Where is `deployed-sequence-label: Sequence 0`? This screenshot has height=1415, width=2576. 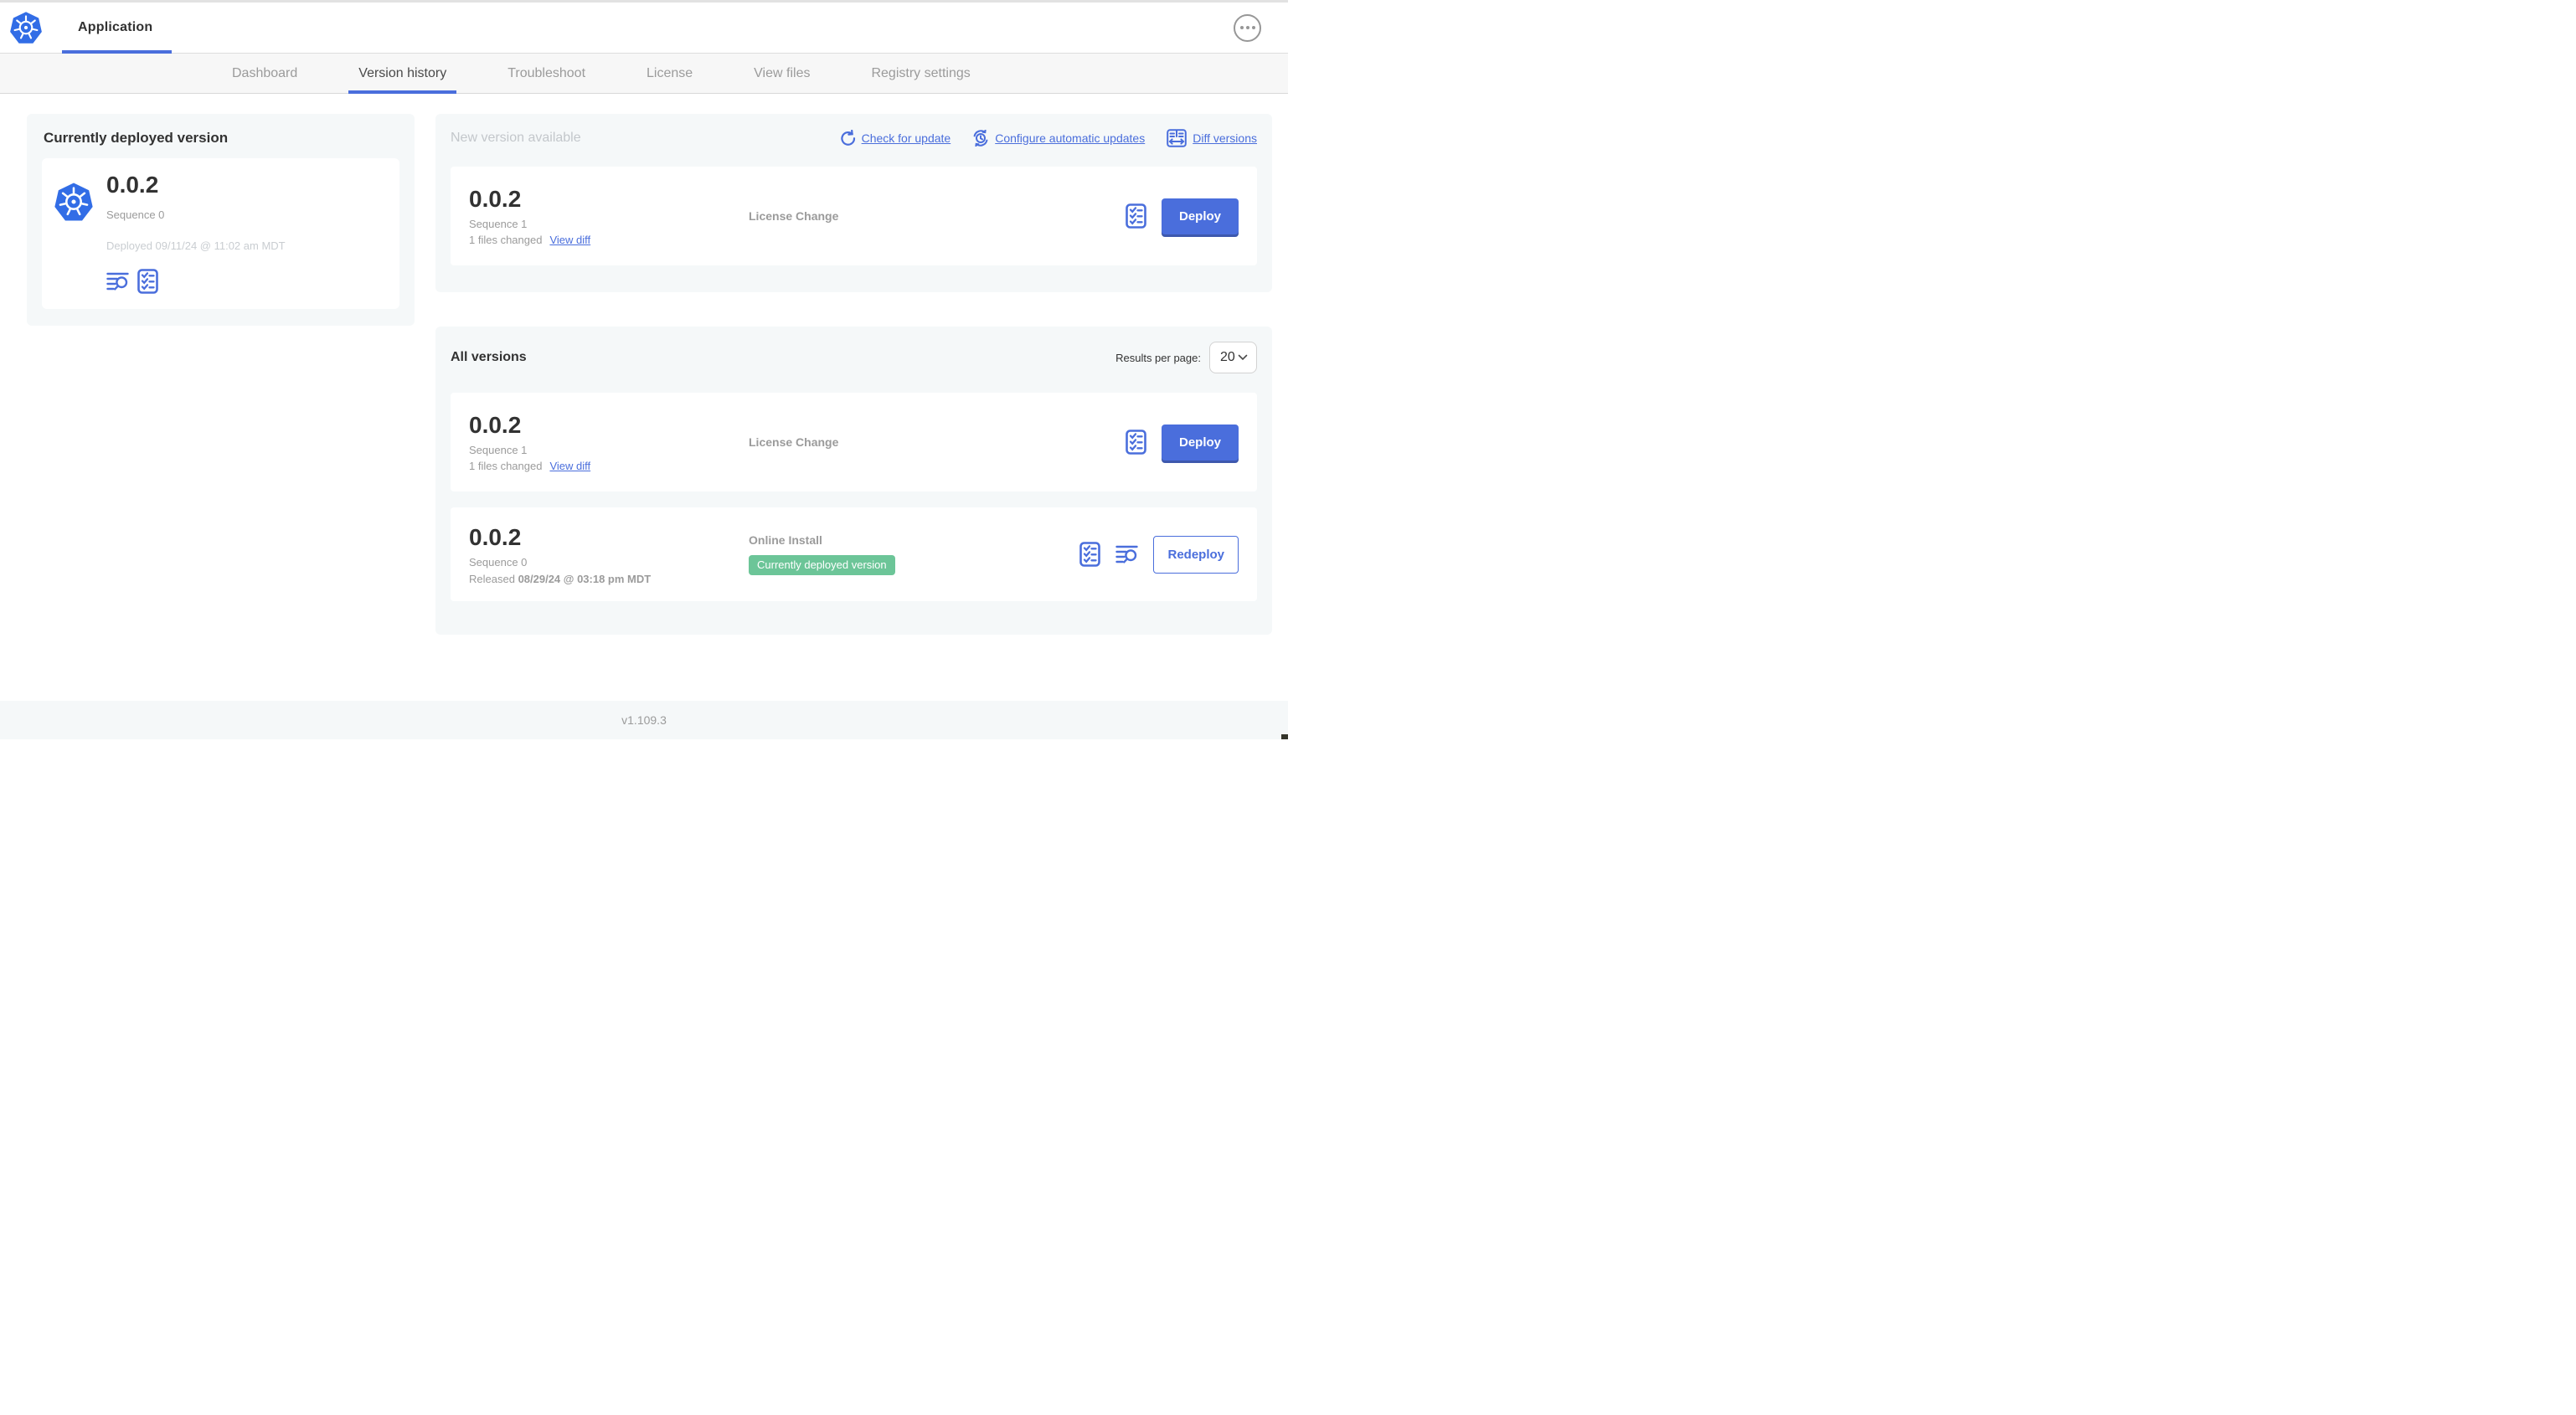 deployed-sequence-label: Sequence 0 is located at coordinates (135, 214).